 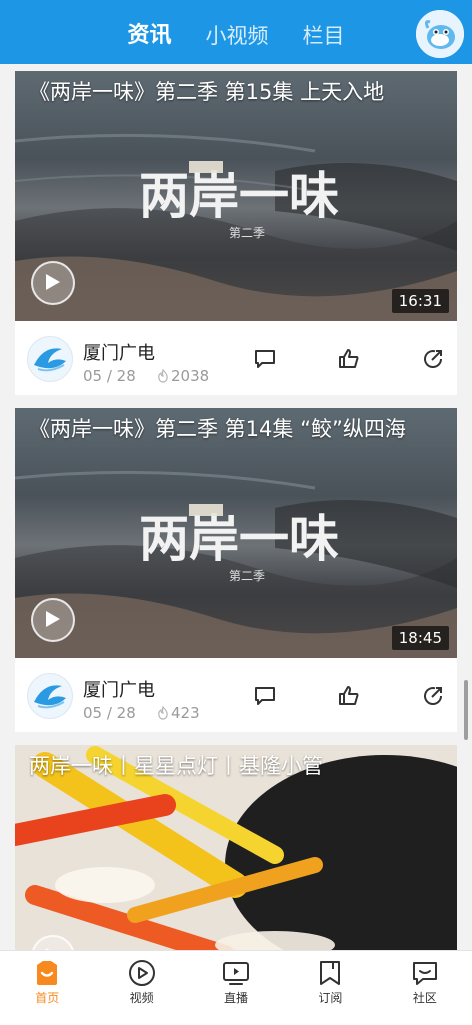 I want to click on view-count: 2038, so click(x=183, y=376).